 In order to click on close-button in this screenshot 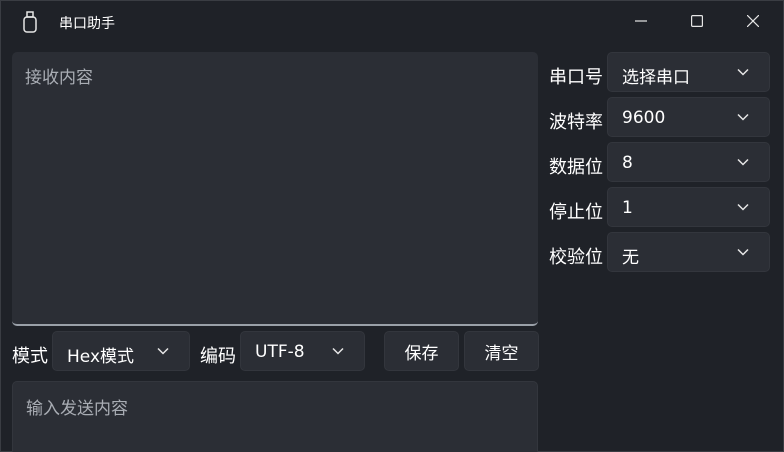, I will do `click(753, 21)`.